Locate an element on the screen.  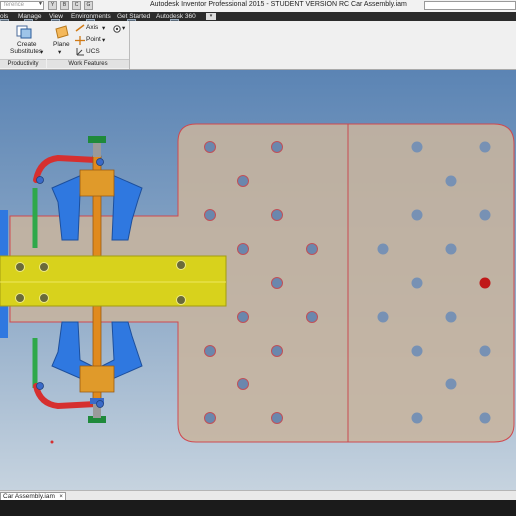
document-tab-bar: Car Assembly.iam × is located at coordinates (258, 495).